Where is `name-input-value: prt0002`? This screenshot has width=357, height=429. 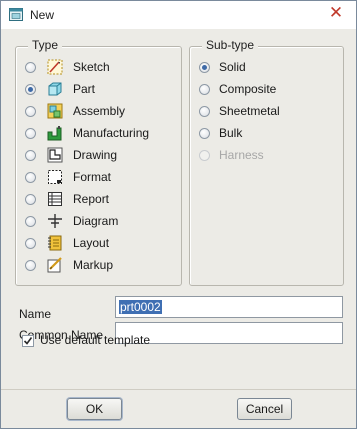
name-input-value: prt0002 is located at coordinates (140, 307).